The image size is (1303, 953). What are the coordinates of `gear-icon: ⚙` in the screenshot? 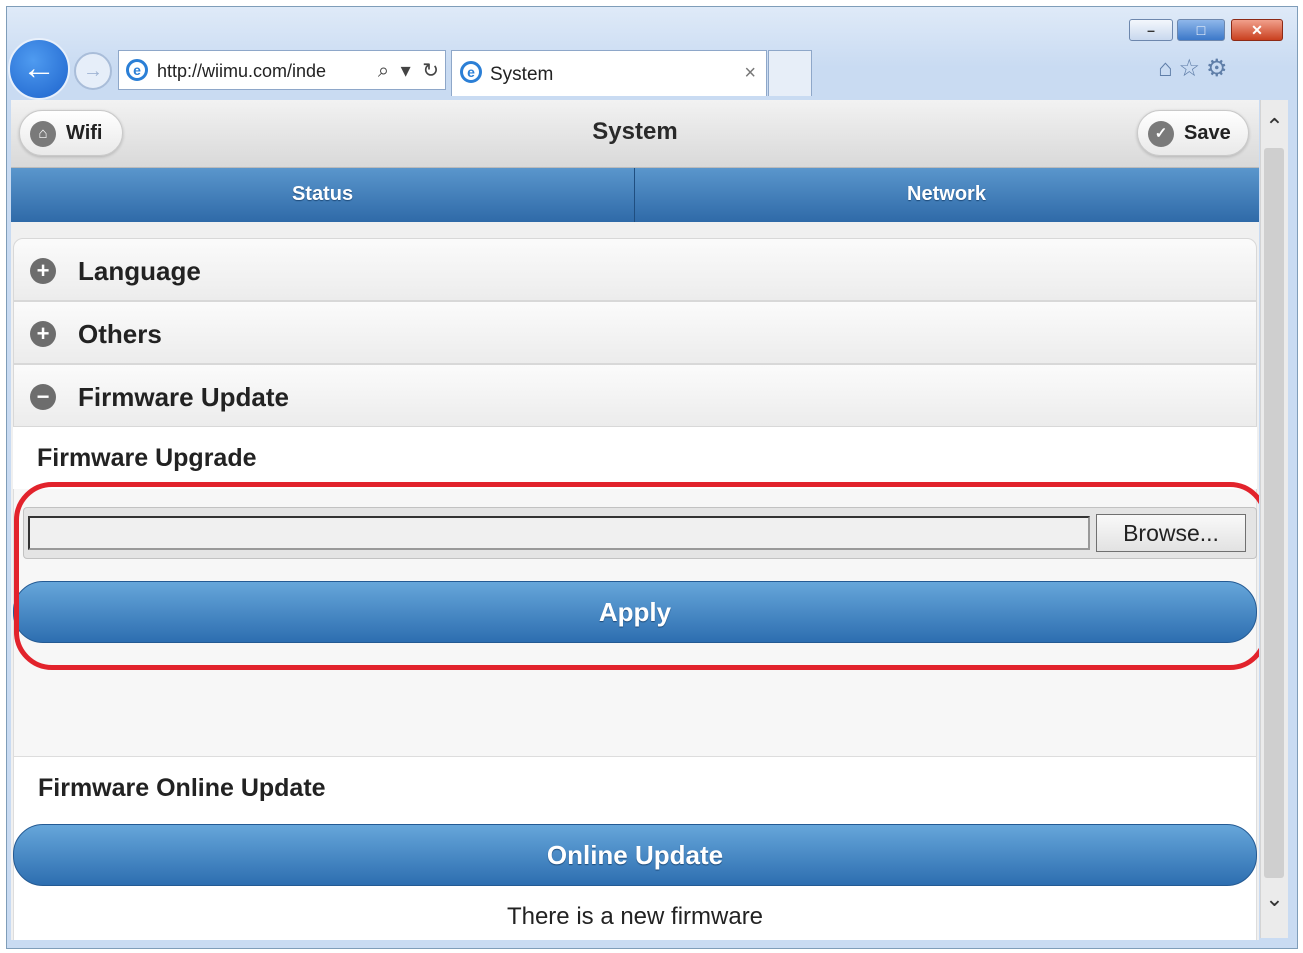 It's located at (1220, 68).